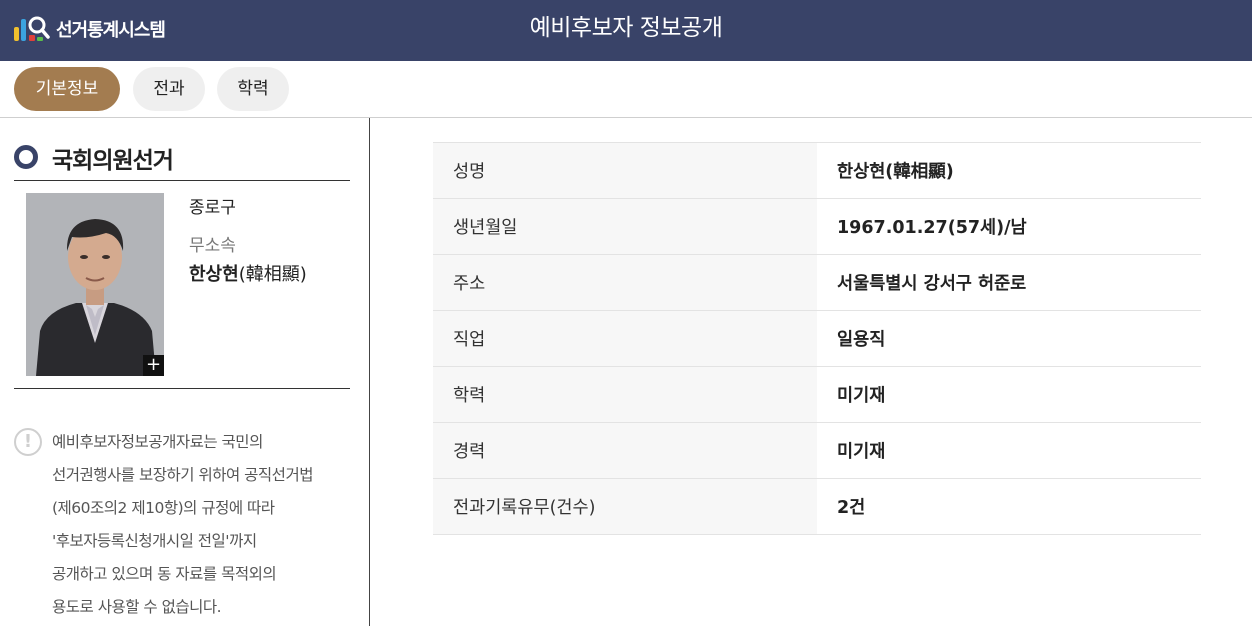 The height and width of the screenshot is (628, 1252). I want to click on section-rule-bottom, so click(182, 388).